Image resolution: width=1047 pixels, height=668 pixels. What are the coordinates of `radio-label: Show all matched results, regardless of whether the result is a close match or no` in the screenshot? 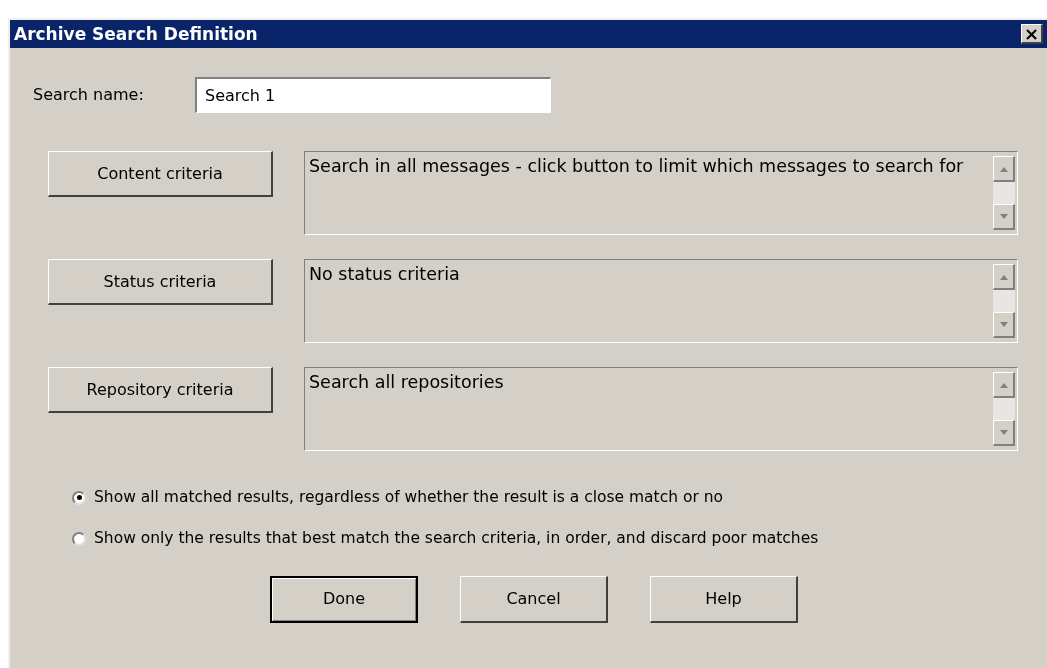 It's located at (409, 498).